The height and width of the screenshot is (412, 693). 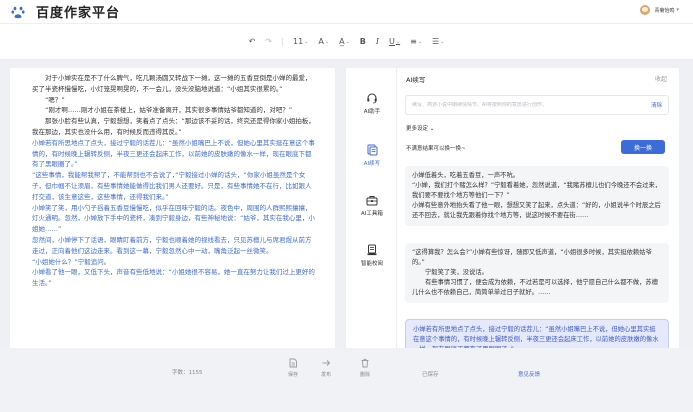 What do you see at coordinates (326, 363) in the screenshot?
I see `arrow-right-icon` at bounding box center [326, 363].